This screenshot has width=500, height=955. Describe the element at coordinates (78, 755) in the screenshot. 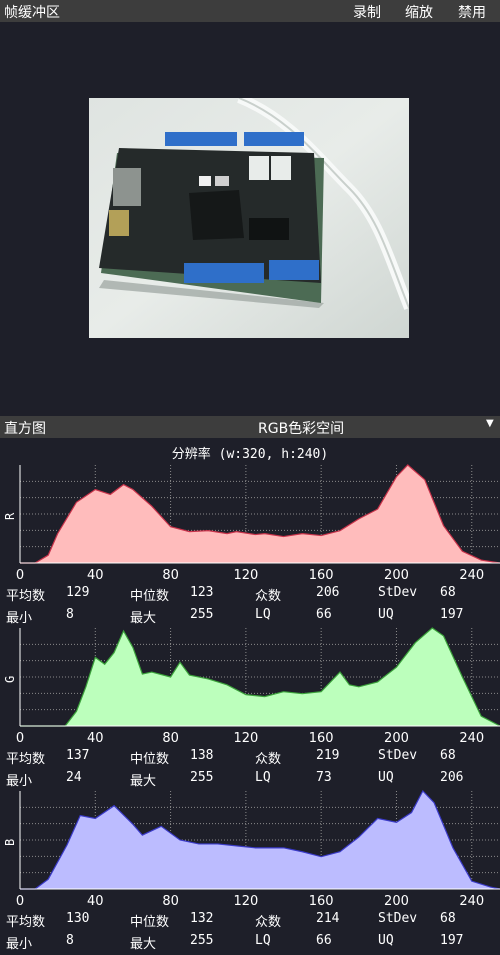

I see `stat-value-mean: 137` at that location.